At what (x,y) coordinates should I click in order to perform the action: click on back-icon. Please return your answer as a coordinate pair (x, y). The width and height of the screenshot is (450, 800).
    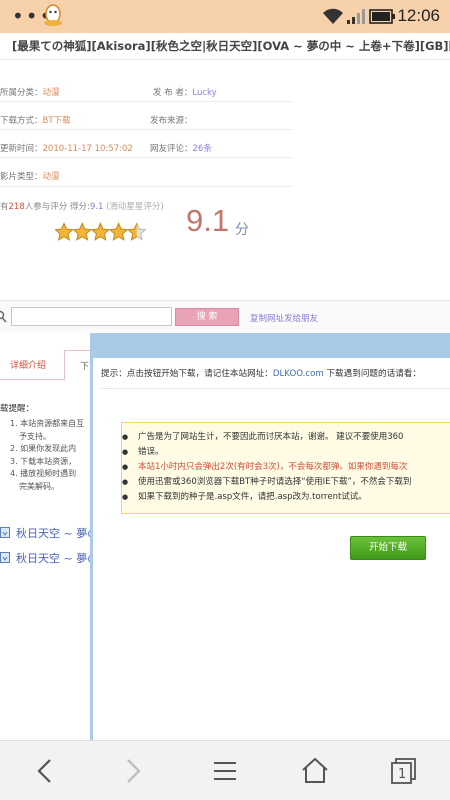
    Looking at the image, I should click on (45, 771).